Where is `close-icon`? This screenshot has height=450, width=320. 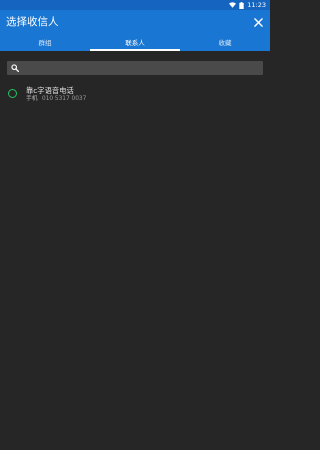
close-icon is located at coordinates (258, 22).